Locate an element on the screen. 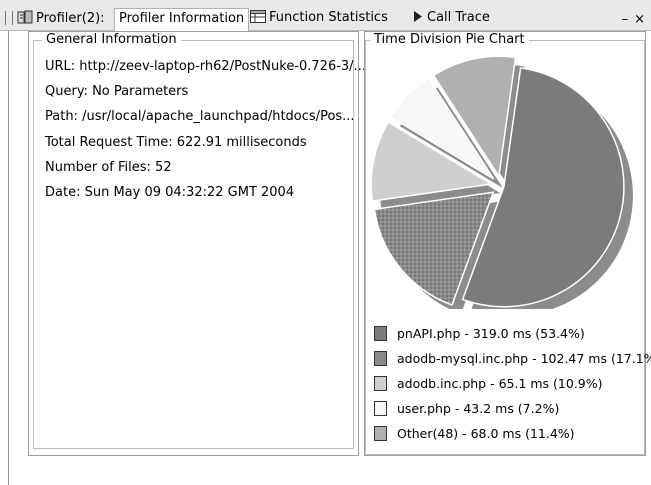 The image size is (651, 485). legend-label: Other(48) - 68.0 ms (11.4%) is located at coordinates (486, 433).